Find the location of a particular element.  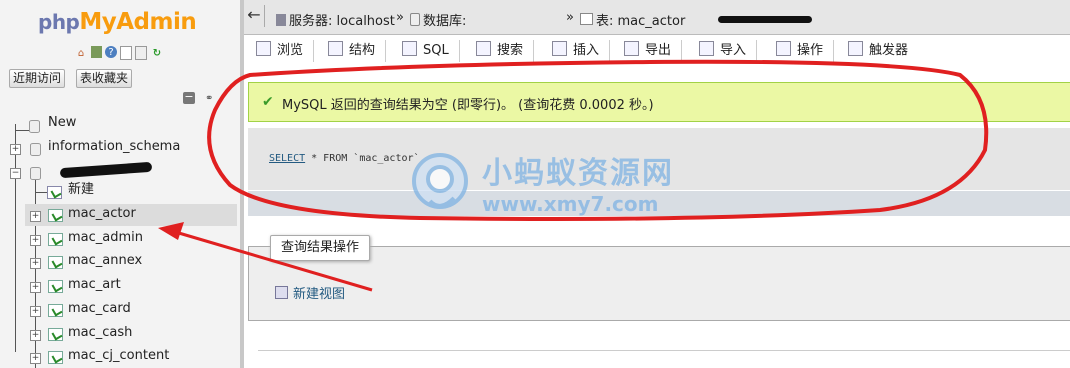

view-icon is located at coordinates (281, 292).